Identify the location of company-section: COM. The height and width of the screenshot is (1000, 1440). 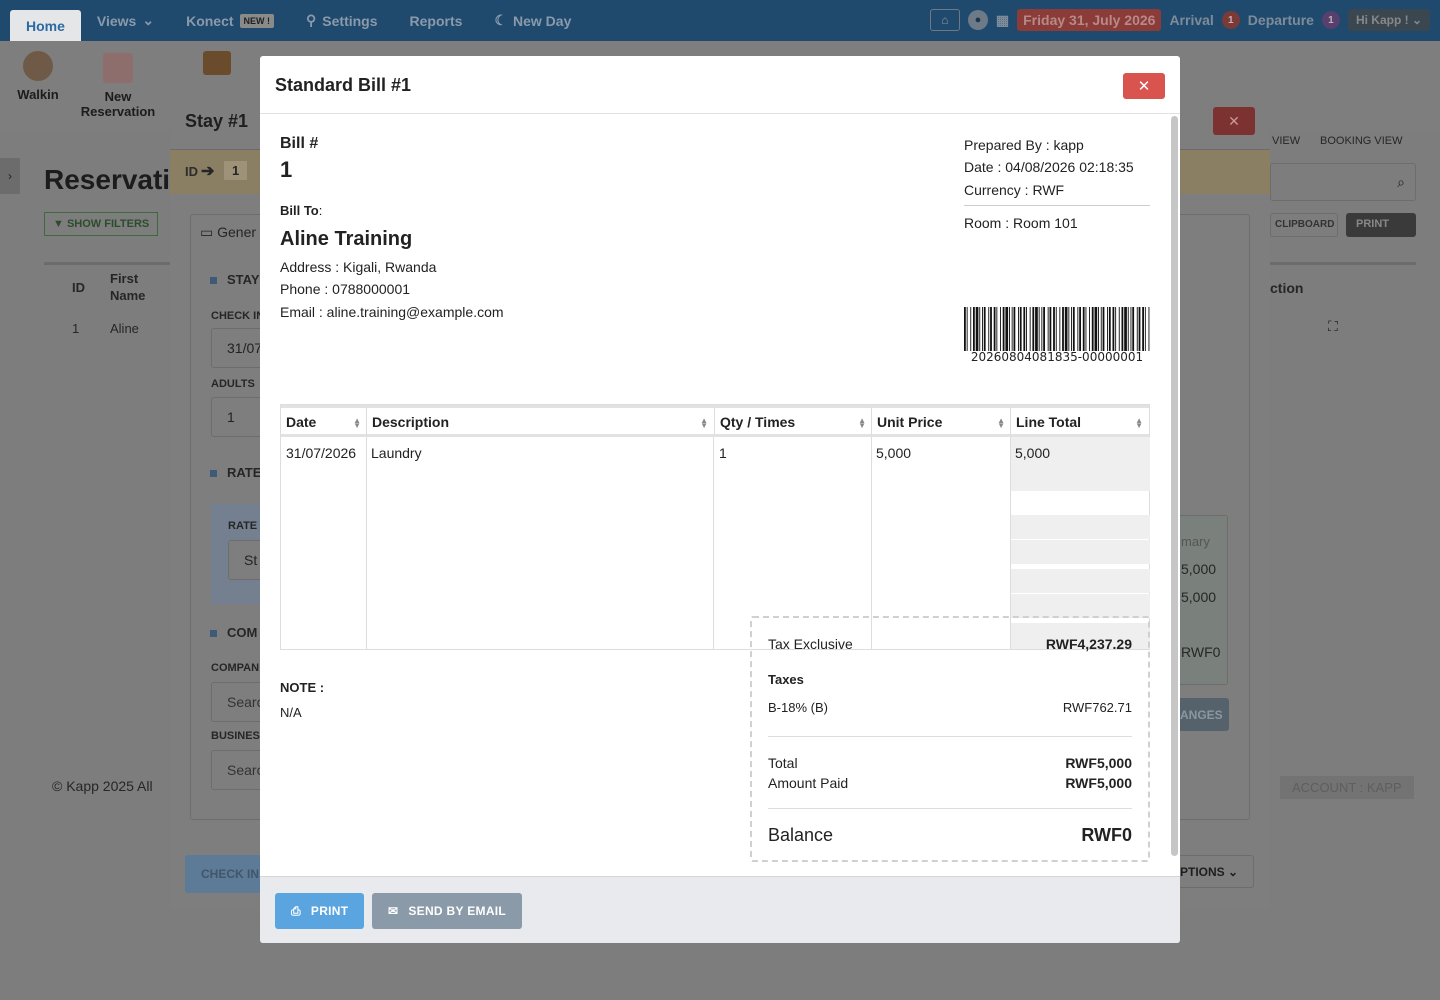
(233, 632).